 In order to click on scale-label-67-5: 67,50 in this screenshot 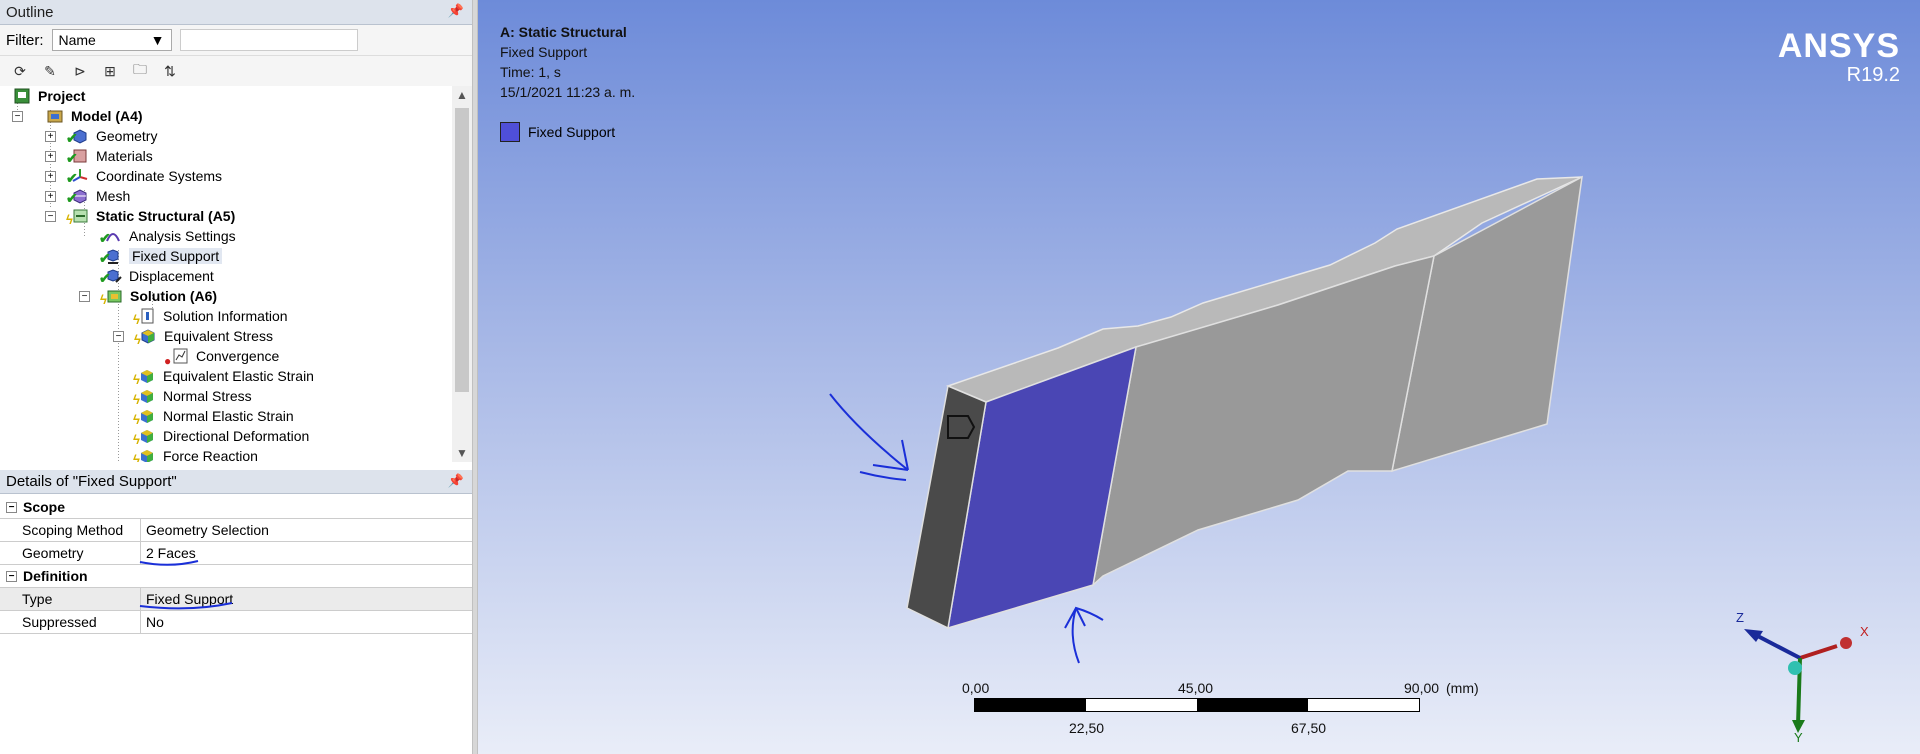, I will do `click(1309, 728)`.